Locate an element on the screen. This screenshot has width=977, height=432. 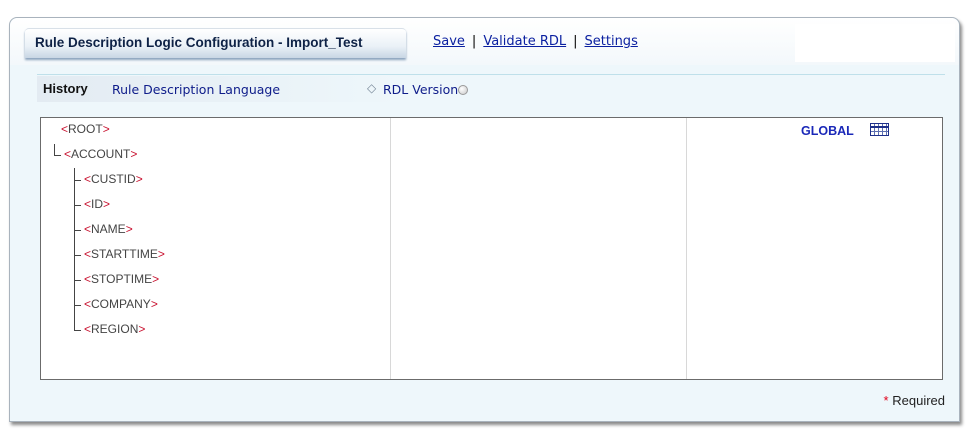
tree-node-custid: <CUSTID> is located at coordinates (113, 179).